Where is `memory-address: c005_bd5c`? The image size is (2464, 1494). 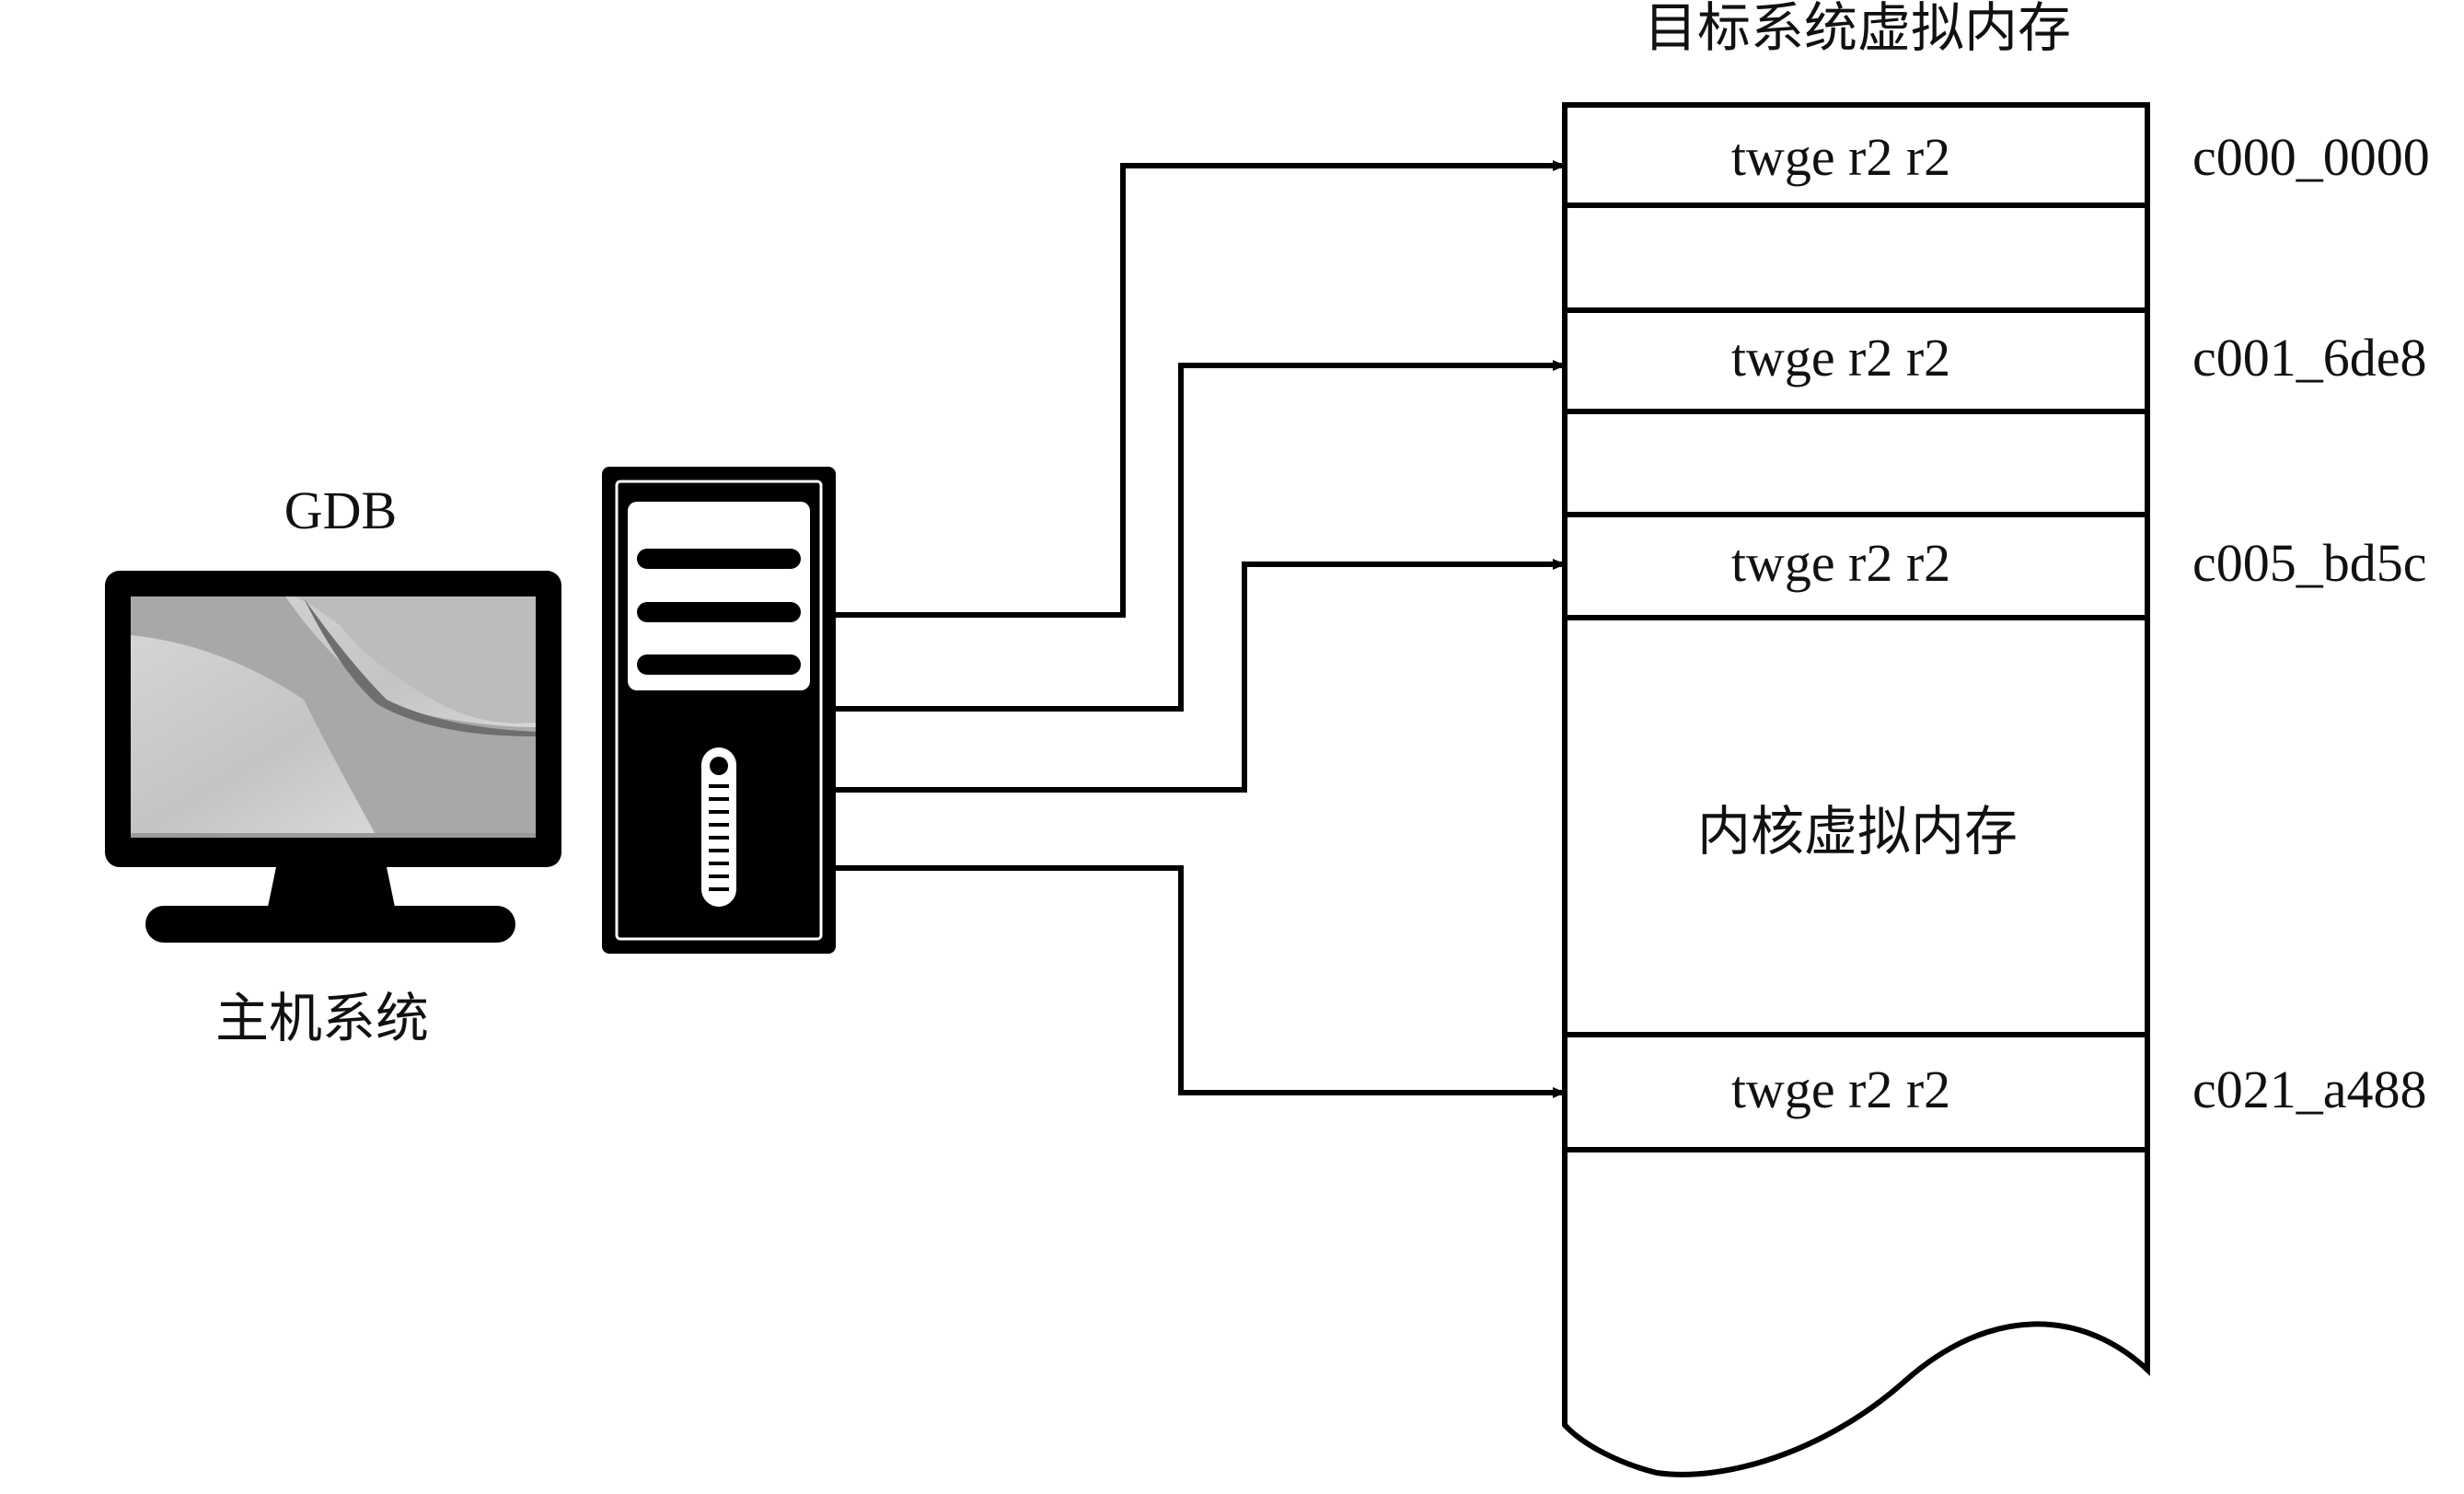
memory-address: c005_bd5c is located at coordinates (2310, 563).